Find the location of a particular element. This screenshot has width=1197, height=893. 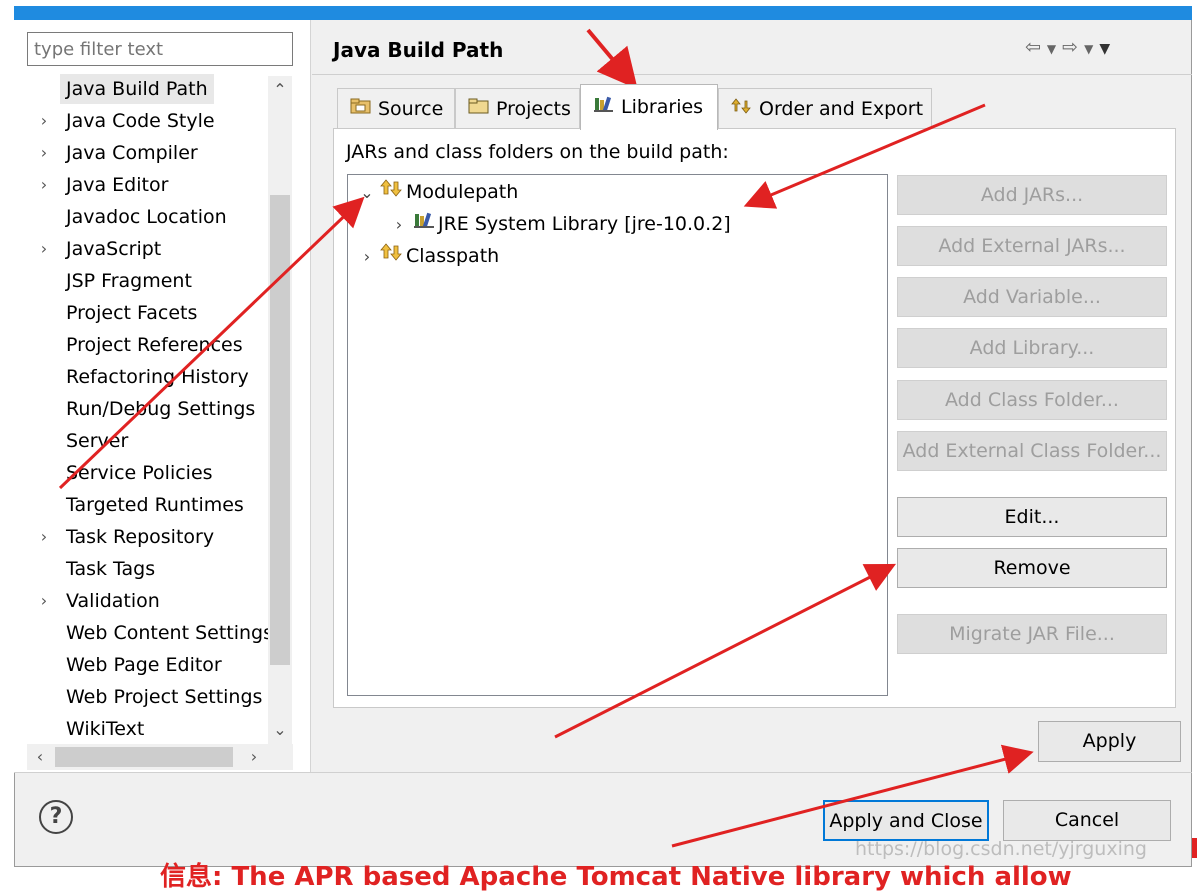

order-export-icon is located at coordinates (742, 109).